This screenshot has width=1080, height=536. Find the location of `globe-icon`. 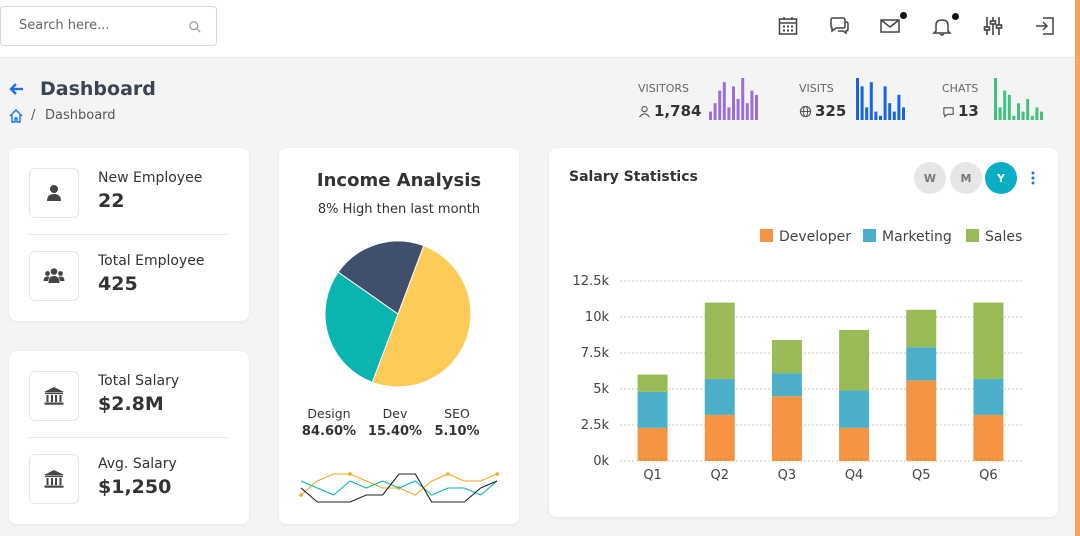

globe-icon is located at coordinates (805, 111).